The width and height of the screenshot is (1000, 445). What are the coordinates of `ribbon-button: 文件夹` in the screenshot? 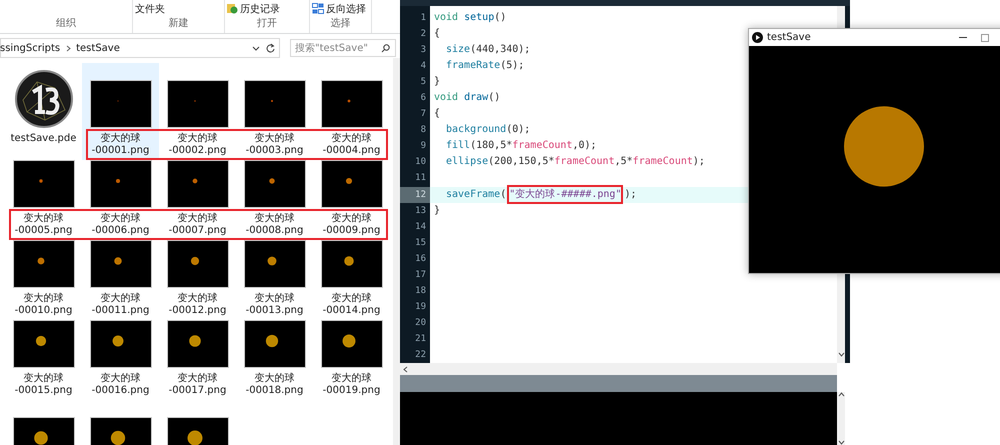 It's located at (150, 9).